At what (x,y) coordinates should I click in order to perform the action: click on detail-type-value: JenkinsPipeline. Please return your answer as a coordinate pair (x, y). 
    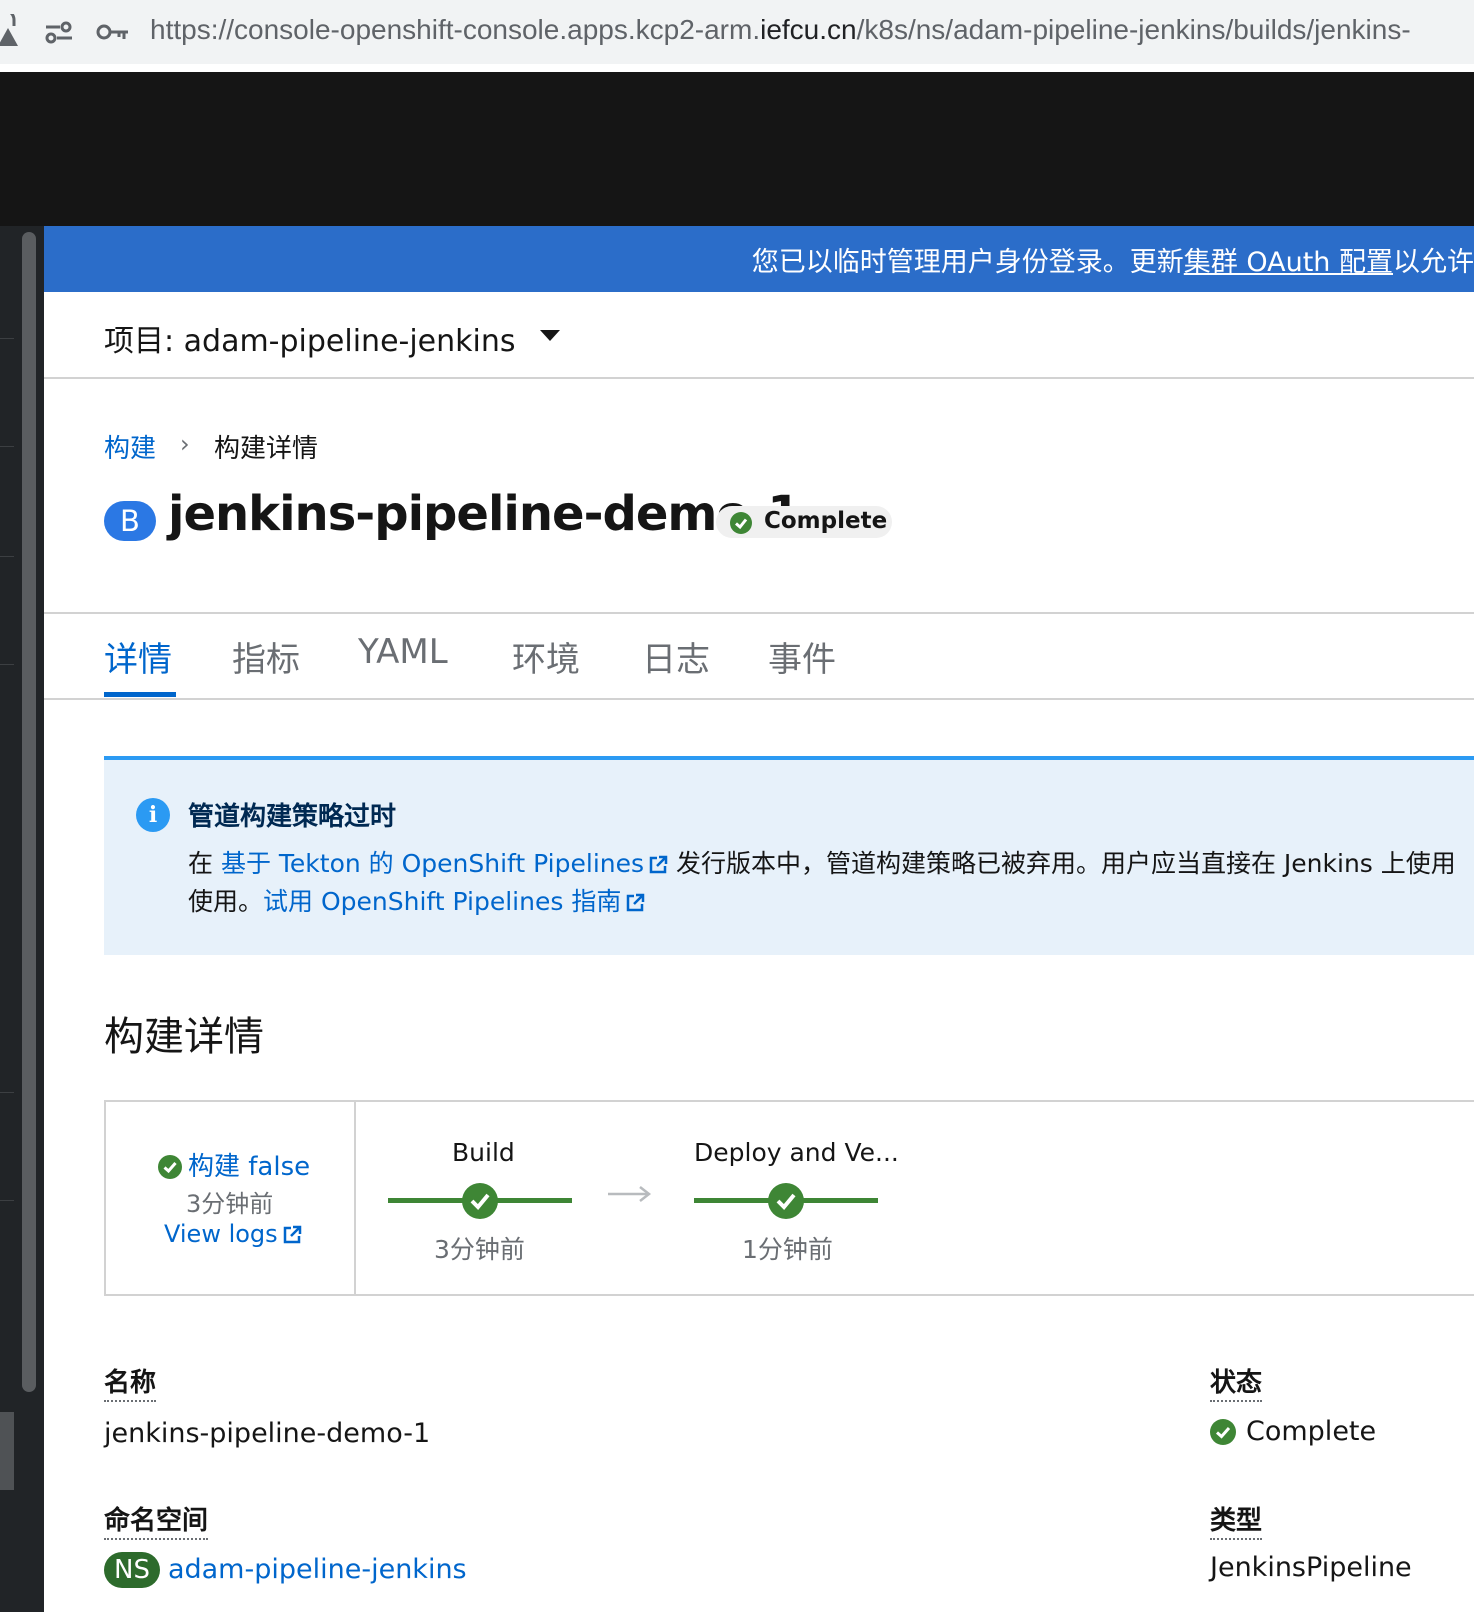
    Looking at the image, I should click on (1311, 1567).